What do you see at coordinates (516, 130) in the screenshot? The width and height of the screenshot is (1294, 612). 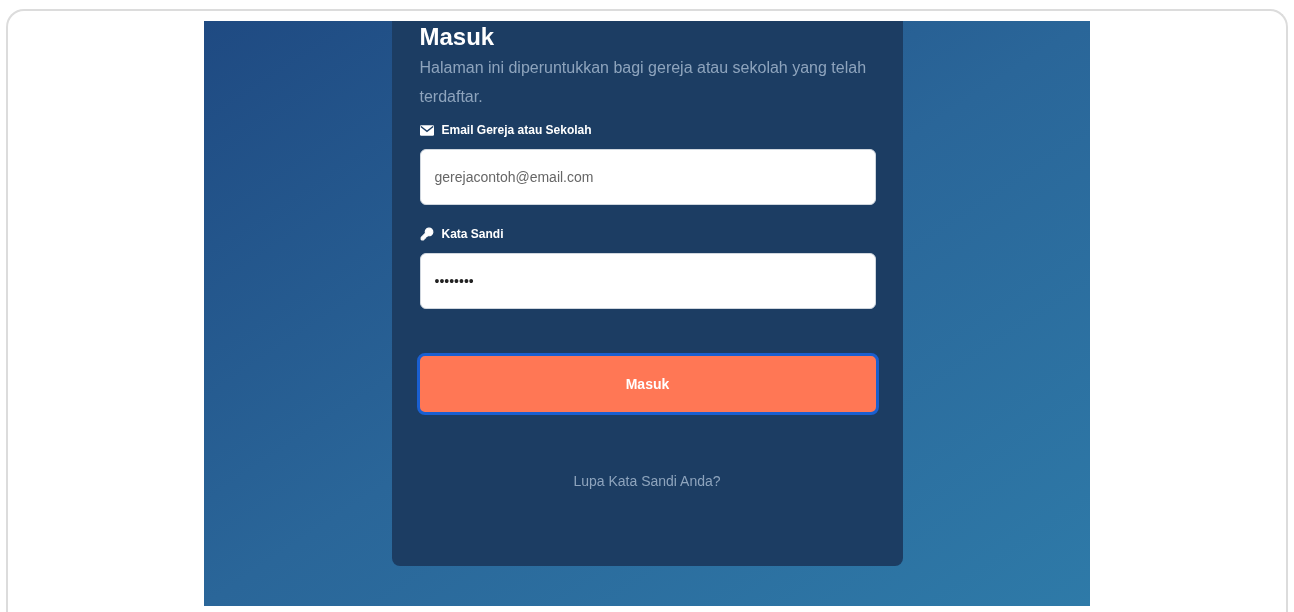 I see `field-label: Email Gereja atau Sekolah` at bounding box center [516, 130].